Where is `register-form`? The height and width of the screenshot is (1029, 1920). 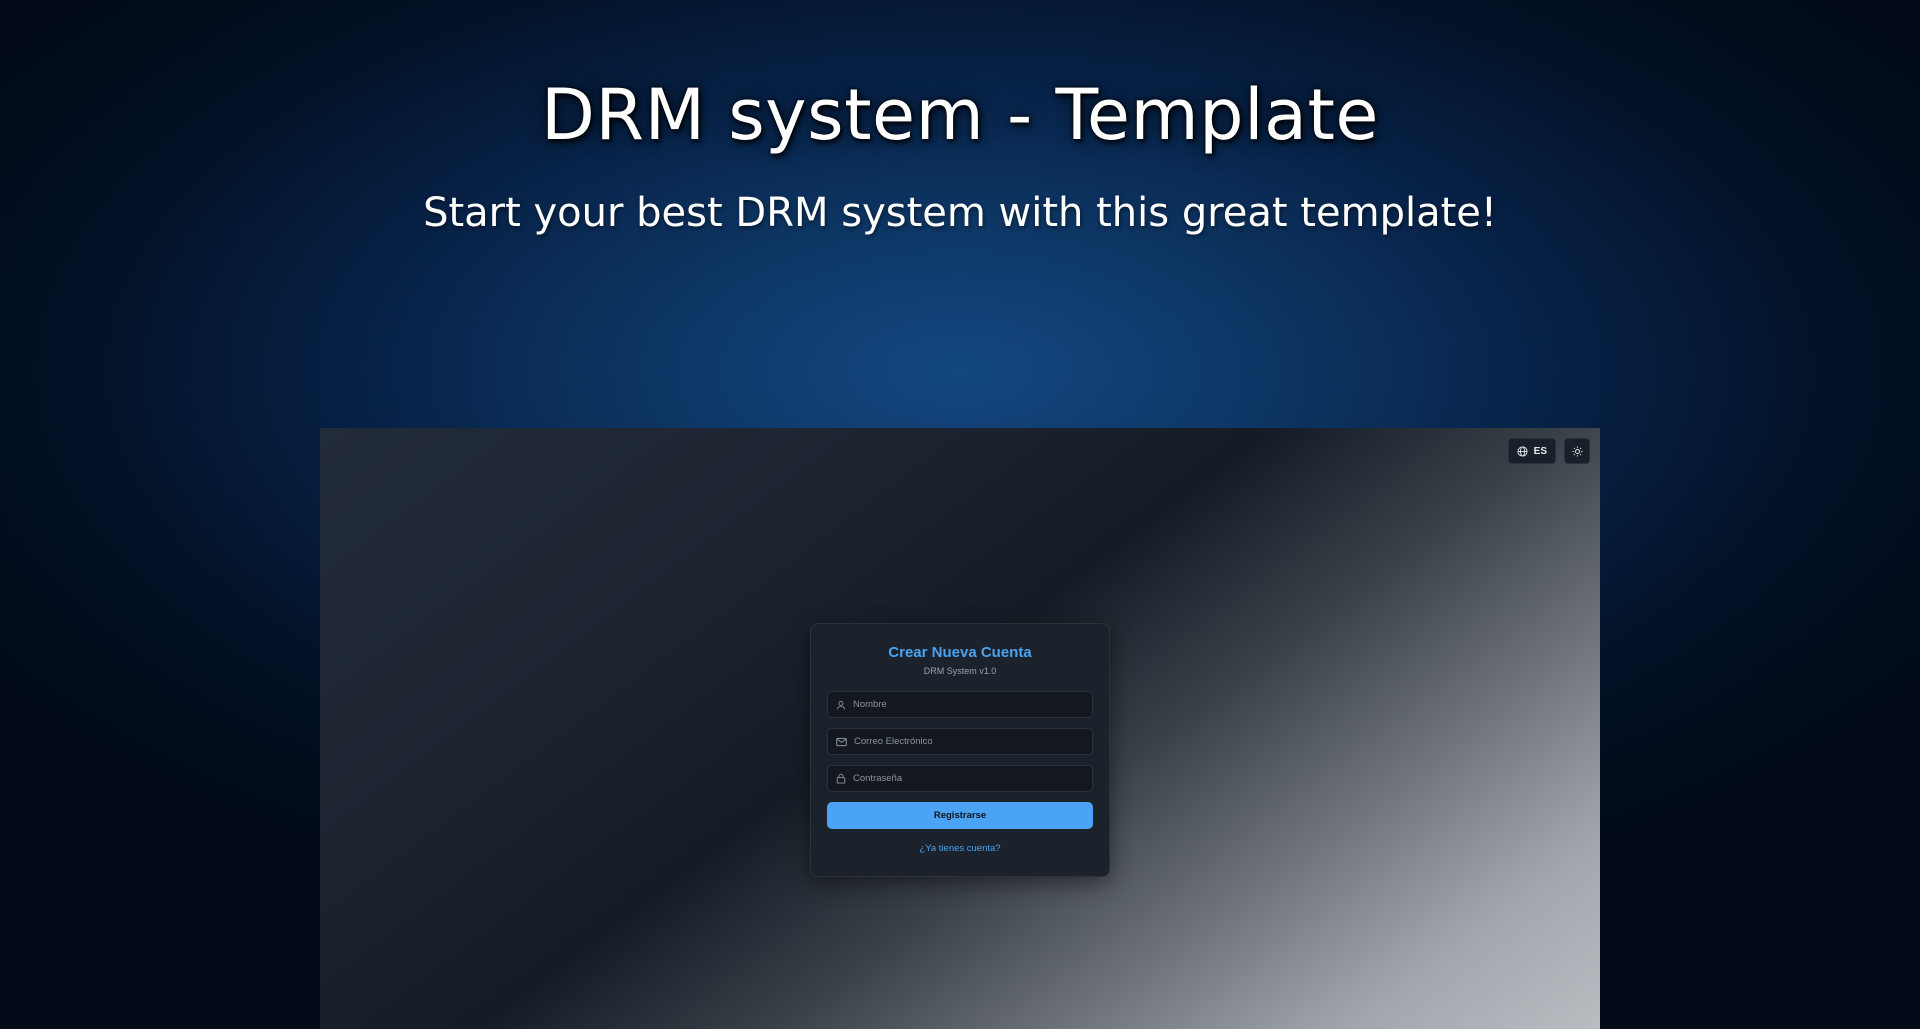
register-form is located at coordinates (960, 741).